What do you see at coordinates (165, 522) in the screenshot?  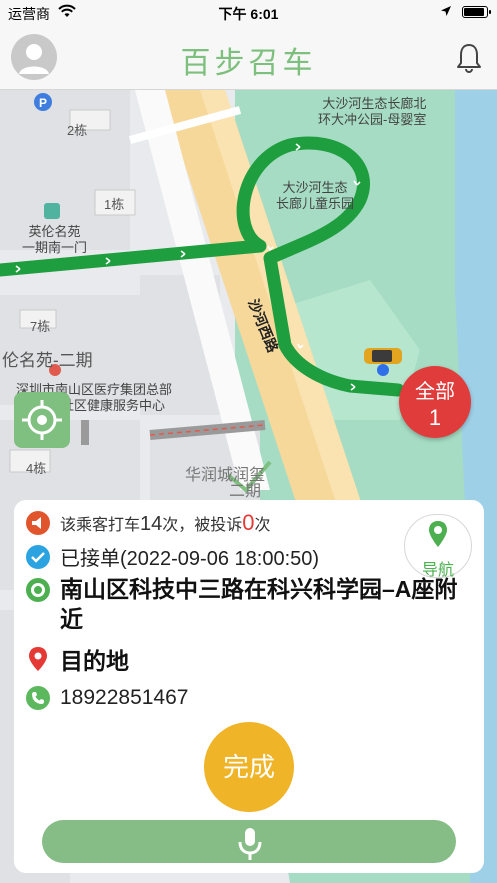 I see `complaint-text: 该乘客打车14次，被投诉0次` at bounding box center [165, 522].